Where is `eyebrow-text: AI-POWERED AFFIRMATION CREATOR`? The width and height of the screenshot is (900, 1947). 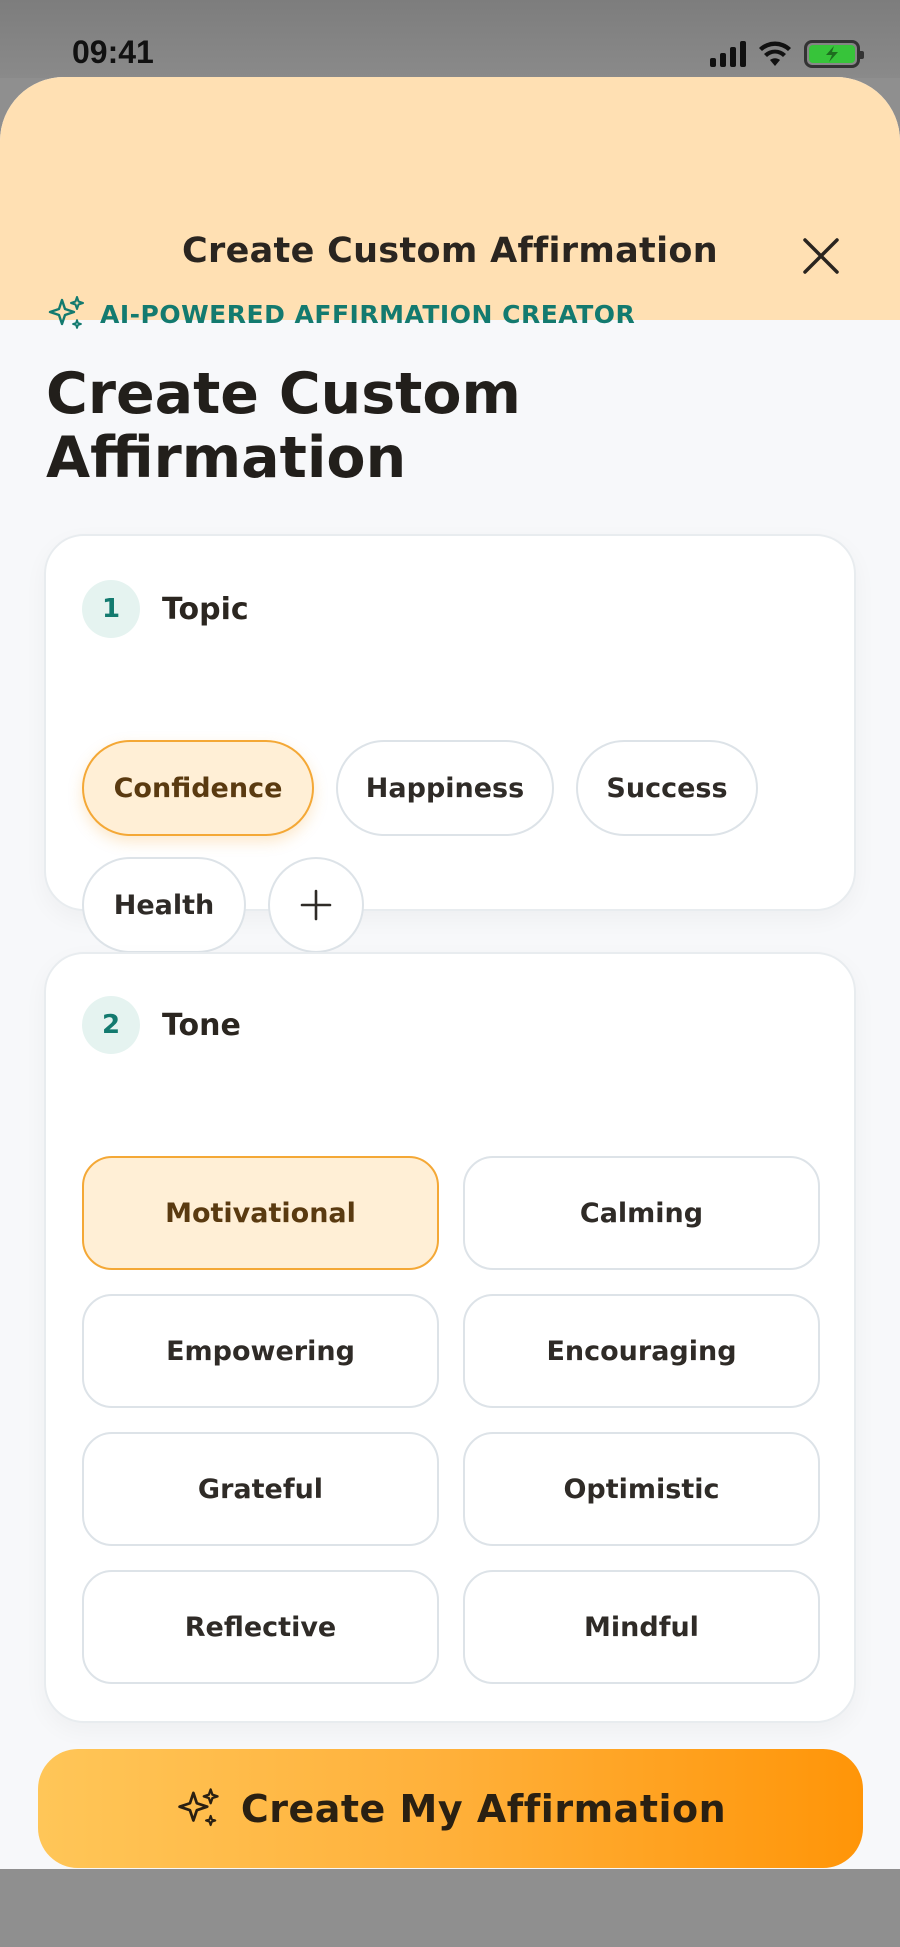 eyebrow-text: AI-POWERED AFFIRMATION CREATOR is located at coordinates (368, 314).